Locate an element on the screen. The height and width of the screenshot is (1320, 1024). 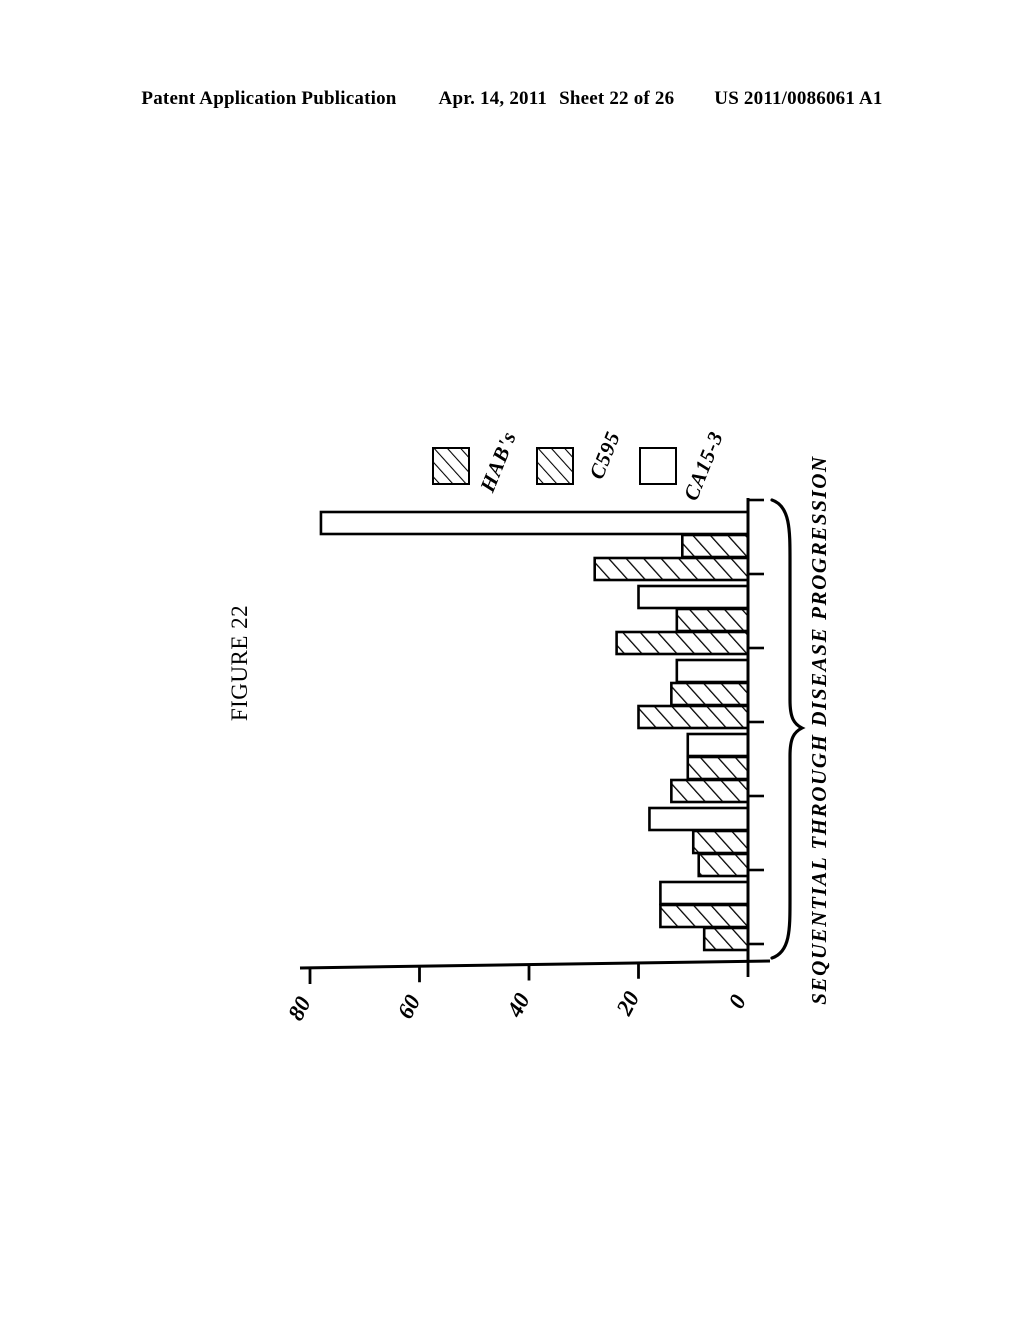
category-axis-ticks is located at coordinates (756, 722).